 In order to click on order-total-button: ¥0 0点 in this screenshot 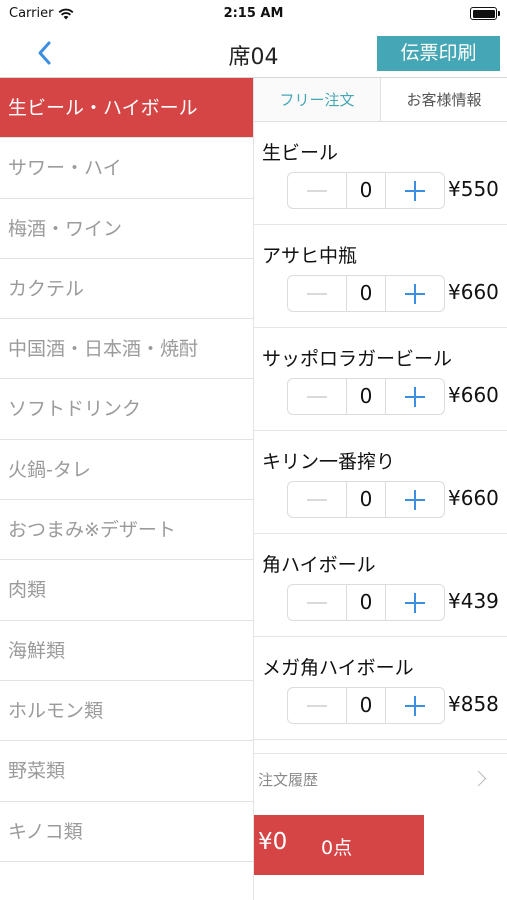, I will do `click(339, 845)`.